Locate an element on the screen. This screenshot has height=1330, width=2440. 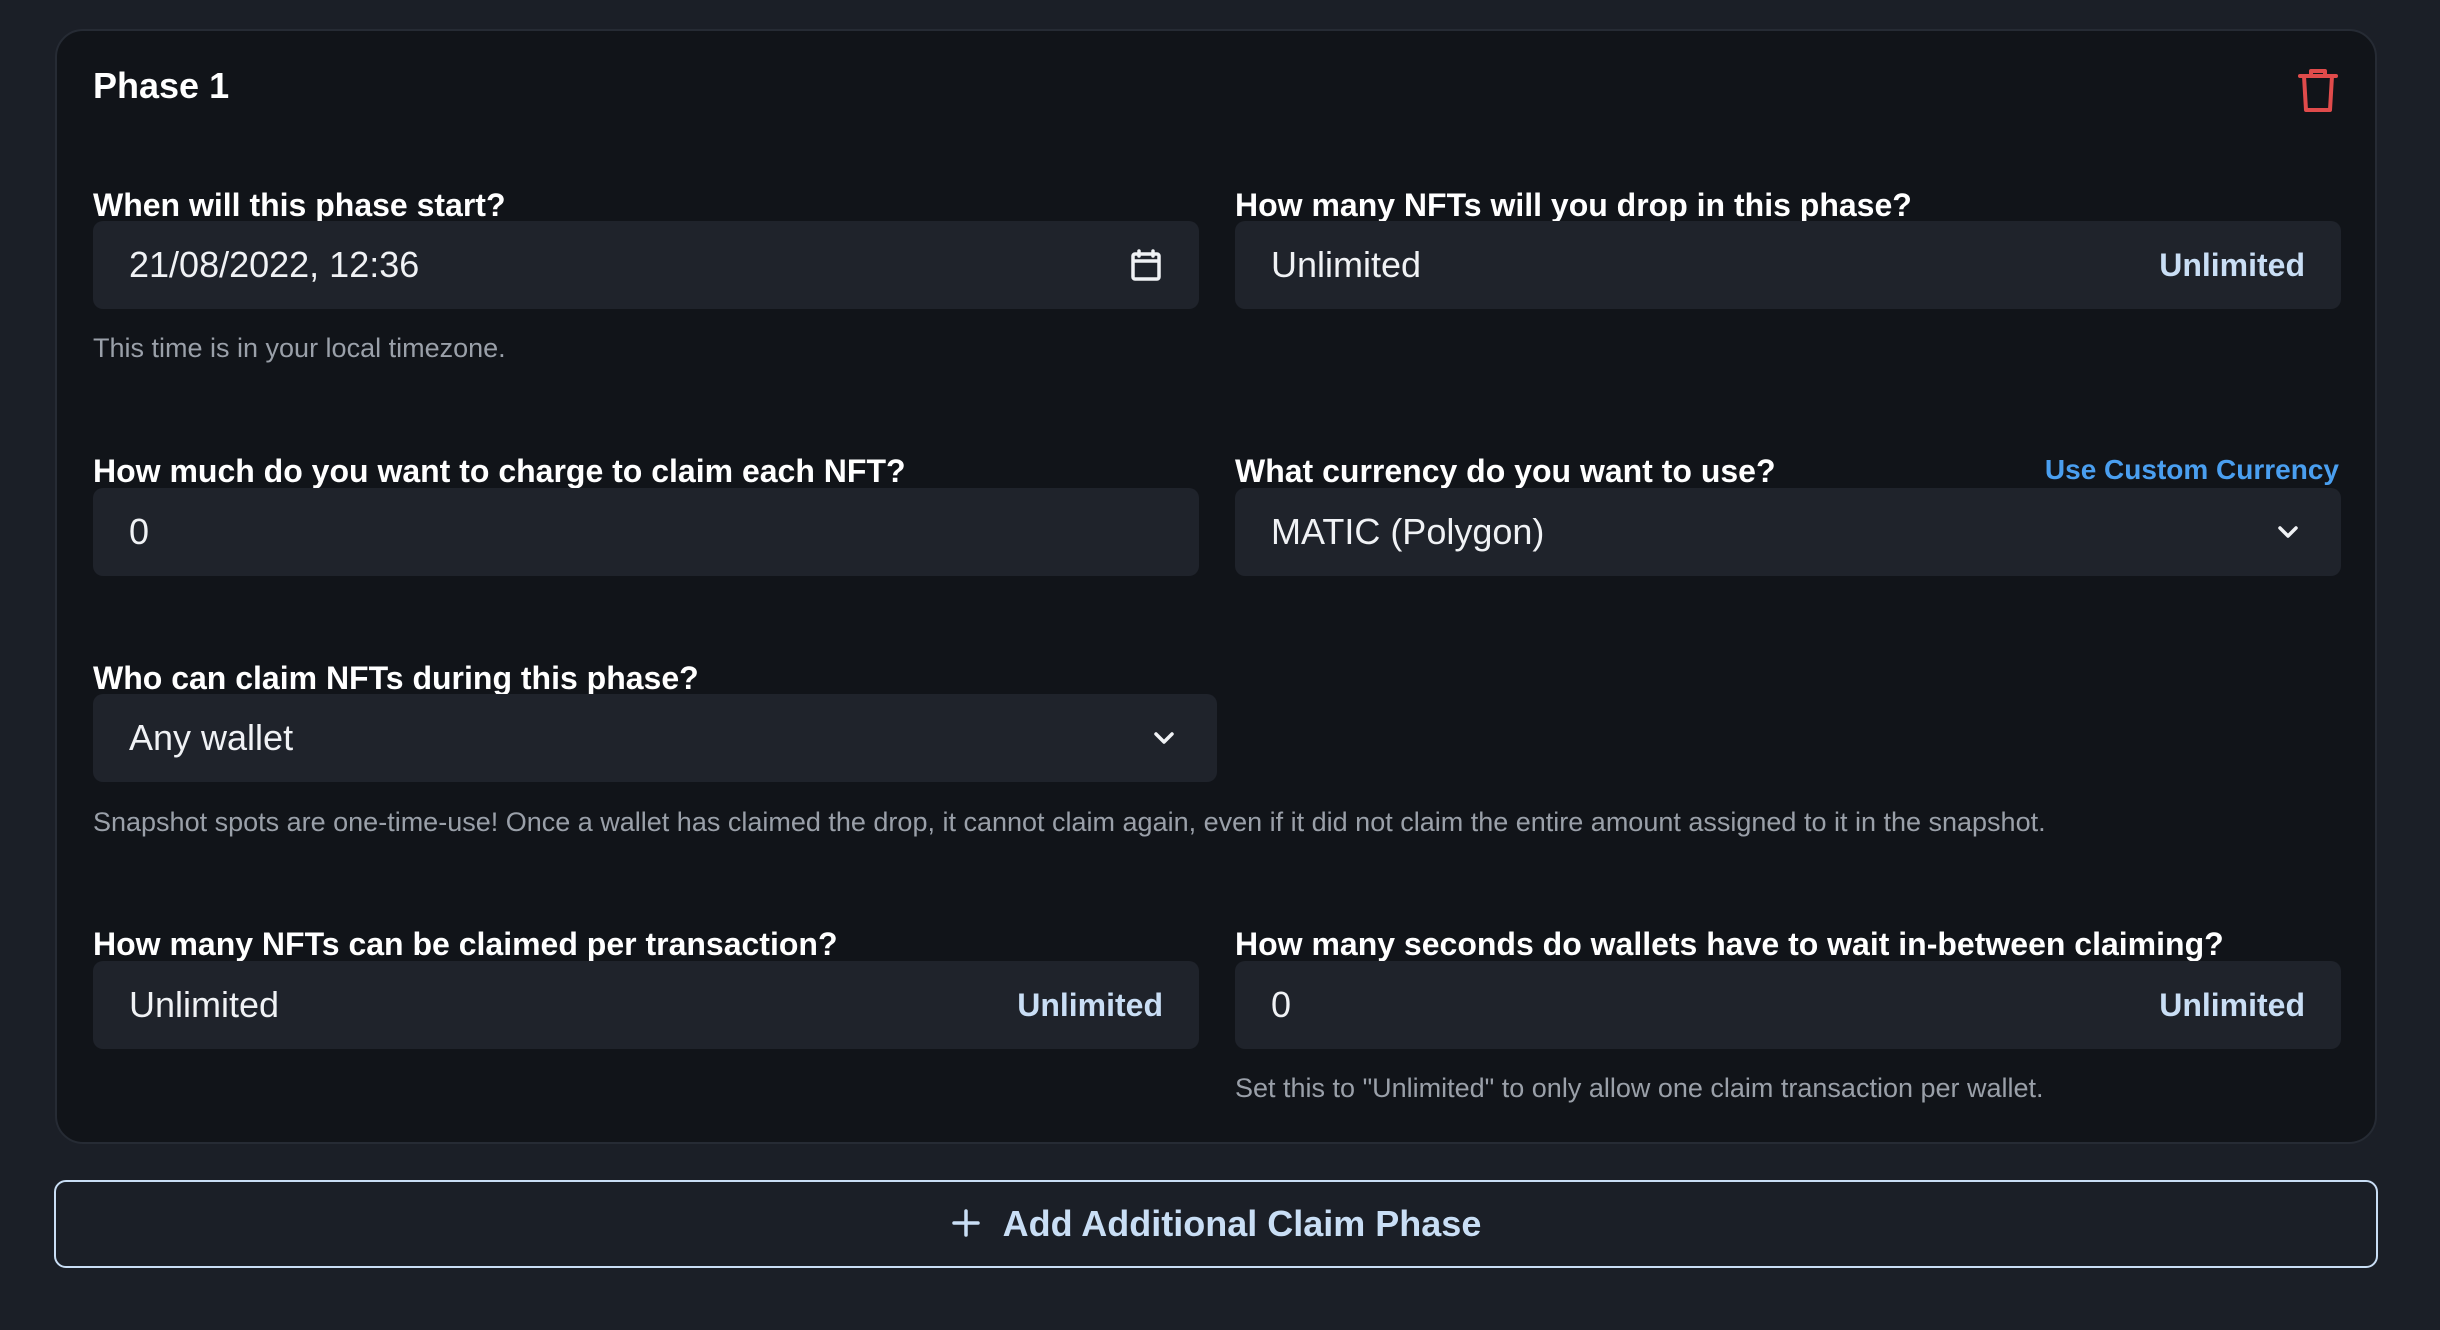
plus-icon is located at coordinates (966, 1224).